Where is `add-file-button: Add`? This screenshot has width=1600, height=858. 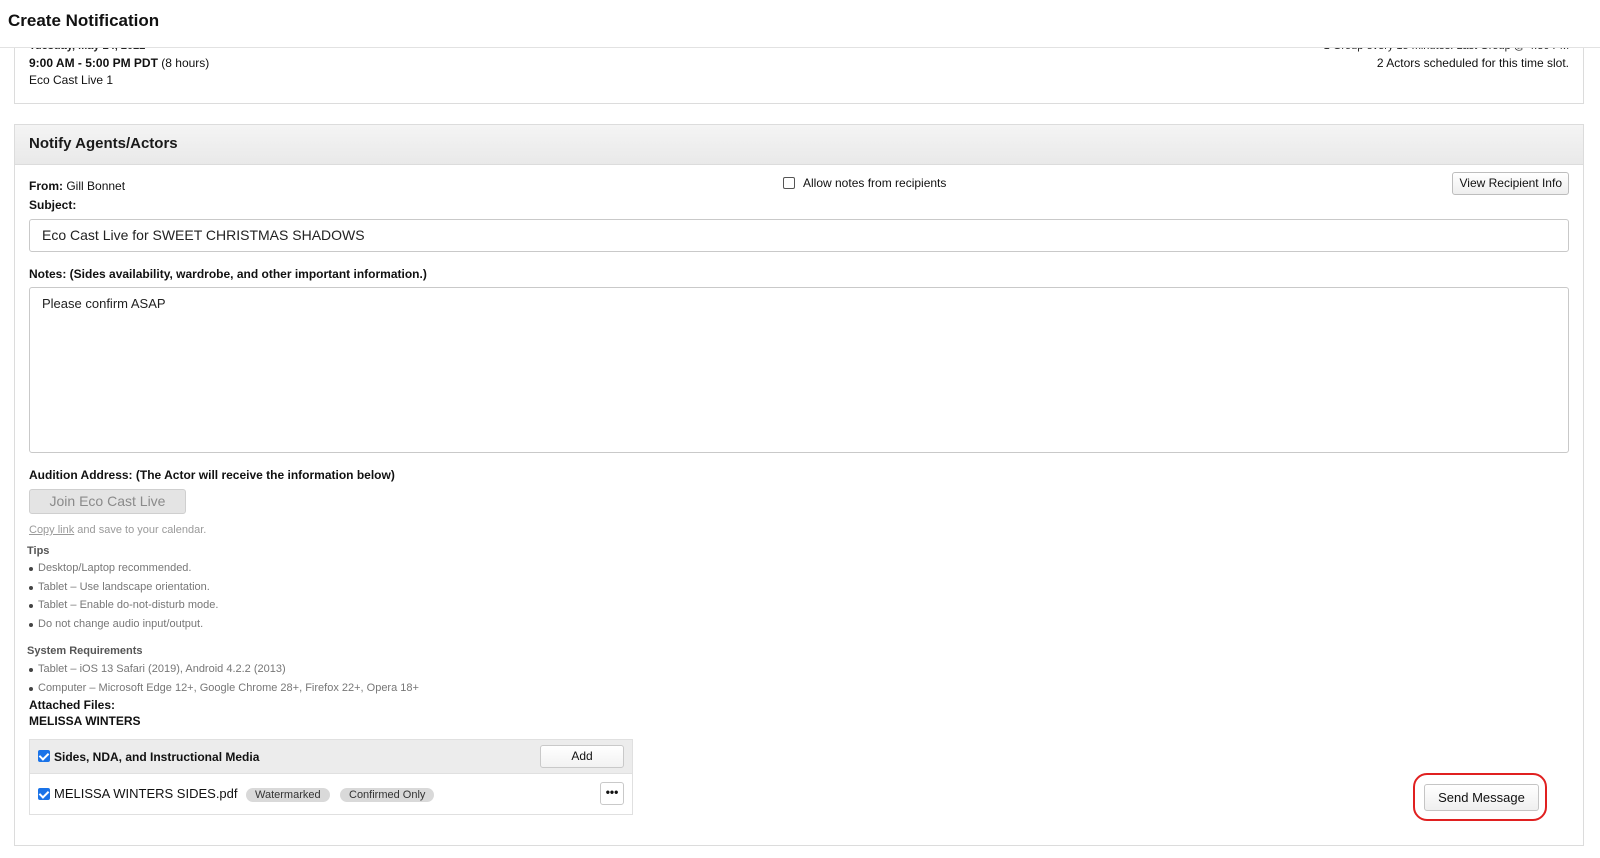
add-file-button: Add is located at coordinates (582, 756).